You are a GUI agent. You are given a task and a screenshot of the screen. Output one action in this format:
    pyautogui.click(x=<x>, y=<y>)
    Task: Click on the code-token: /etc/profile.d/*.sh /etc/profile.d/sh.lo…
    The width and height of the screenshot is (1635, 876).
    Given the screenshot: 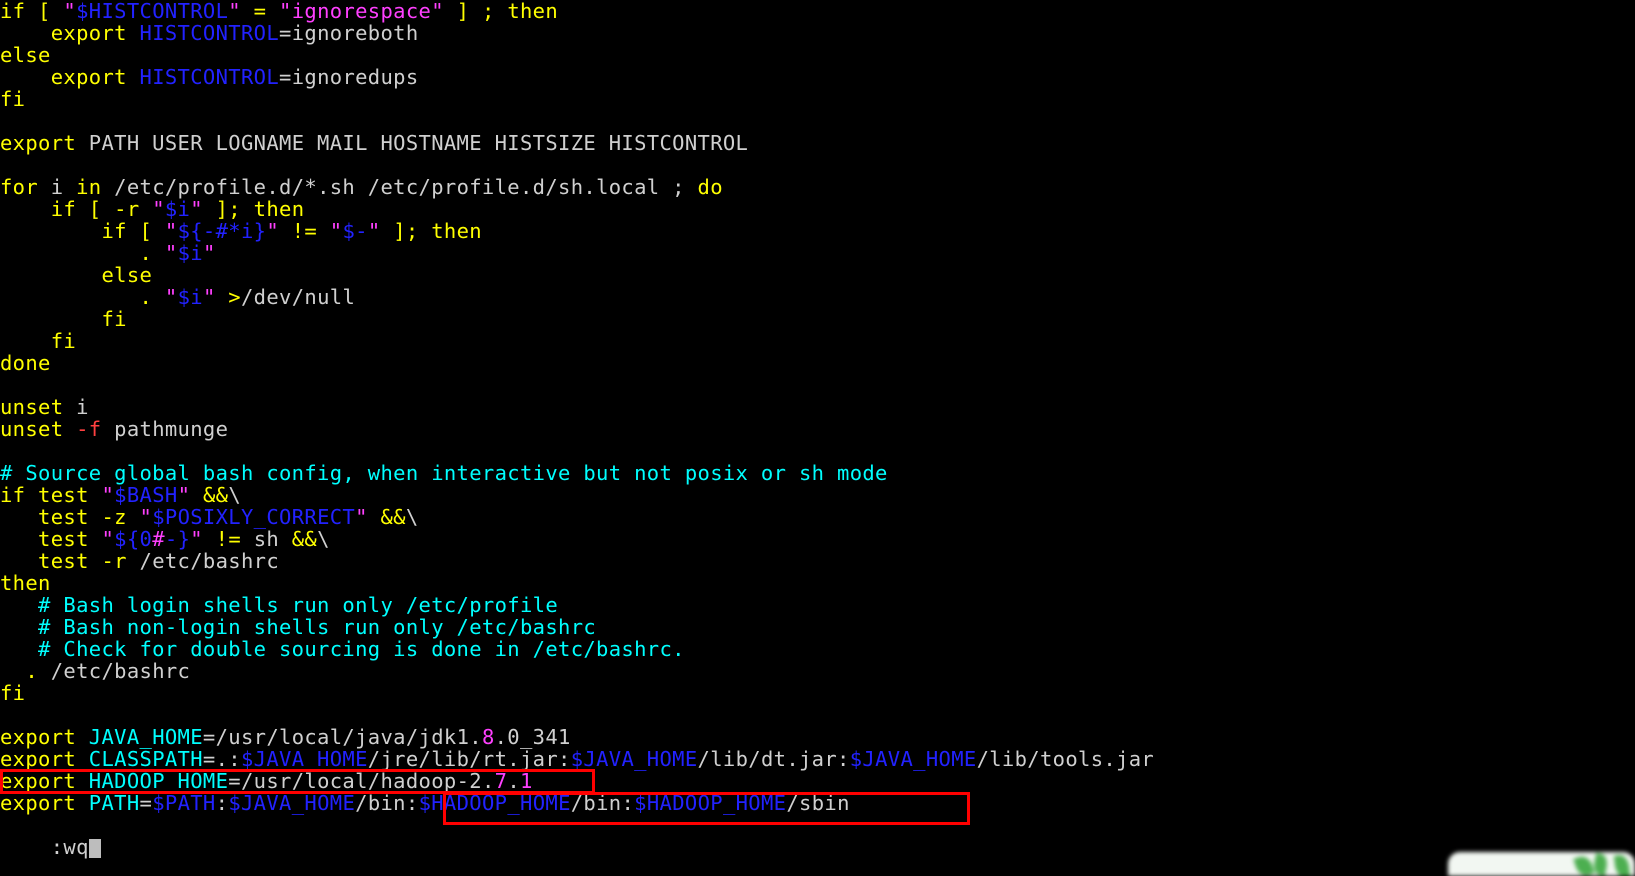 What is the action you would take?
    pyautogui.click(x=399, y=187)
    